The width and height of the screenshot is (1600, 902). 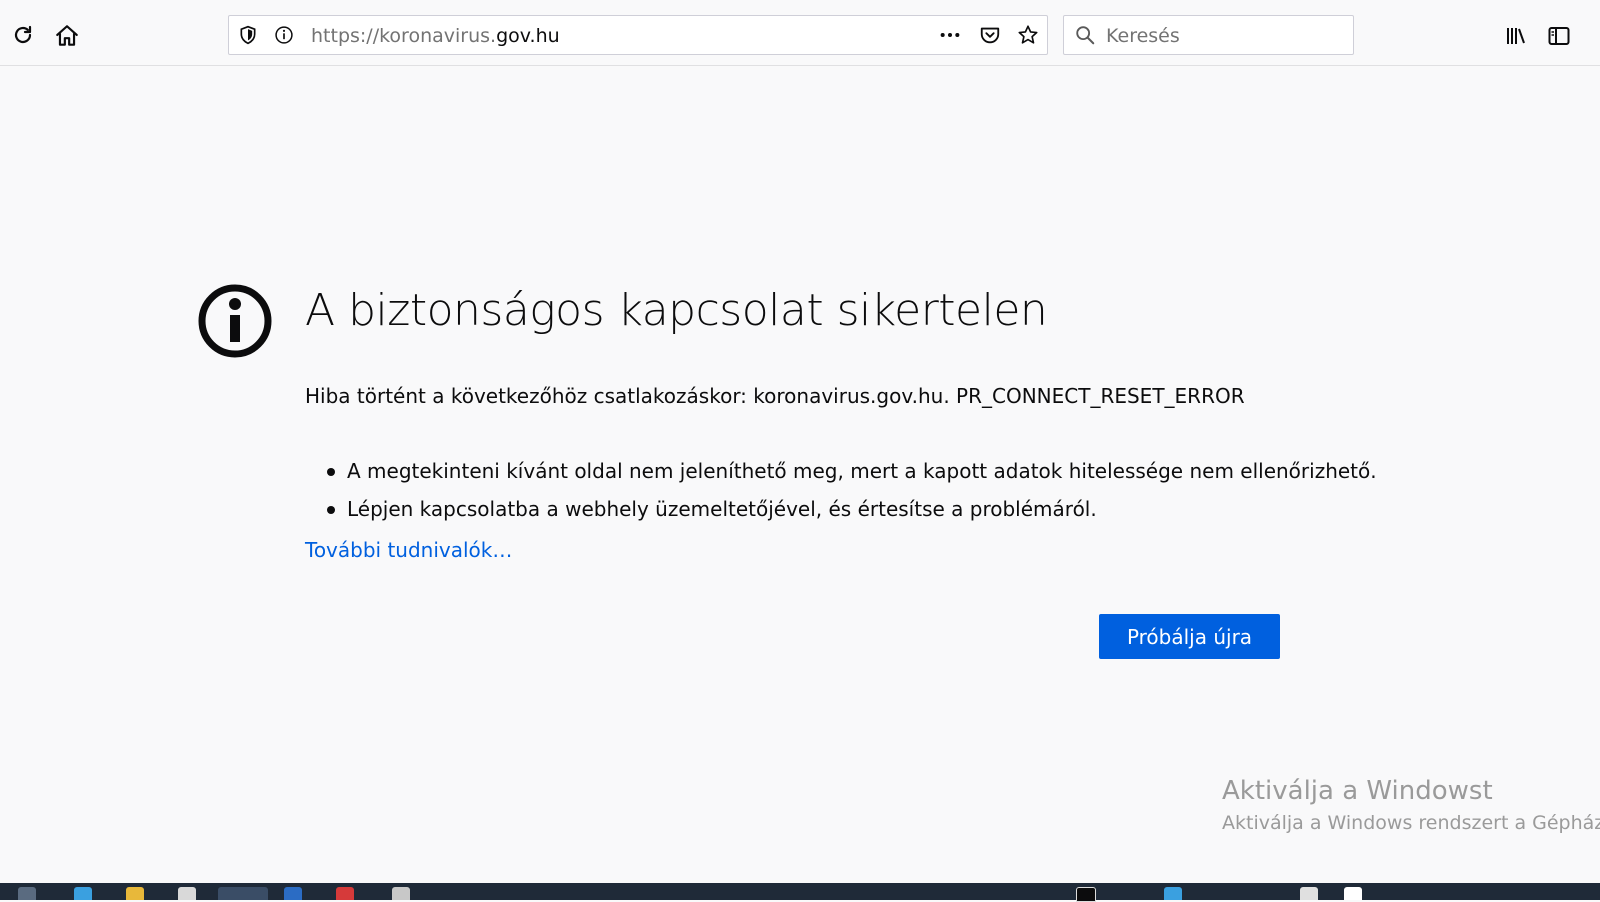 I want to click on tracking-protection-button, so click(x=248, y=35).